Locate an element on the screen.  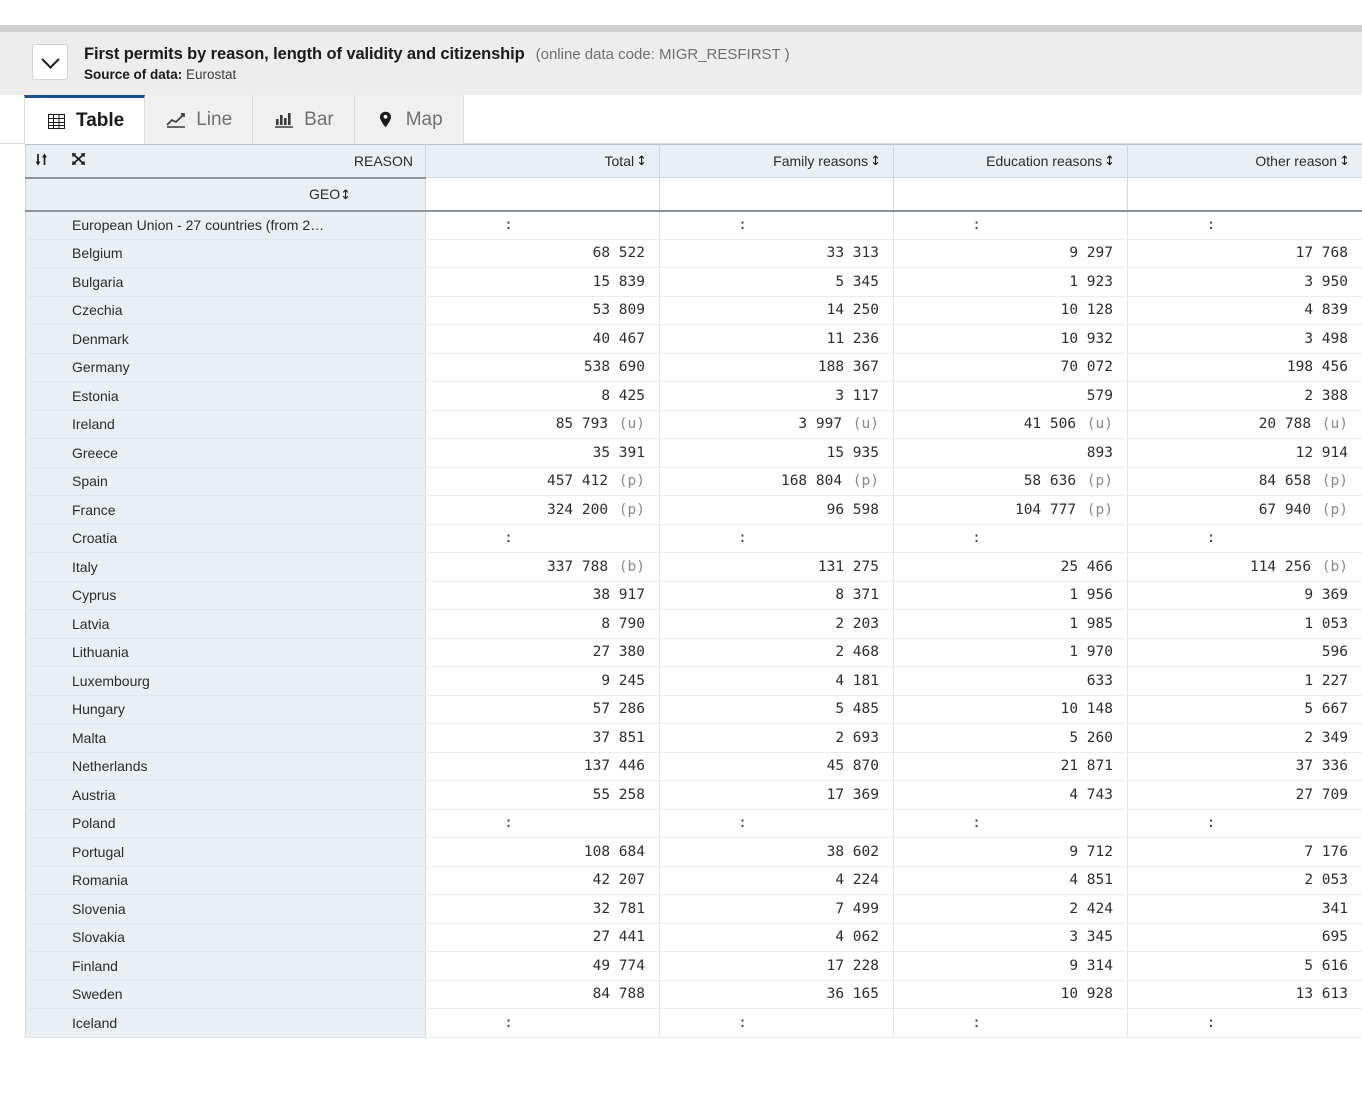
table-cell: 37 851 is located at coordinates (542, 738).